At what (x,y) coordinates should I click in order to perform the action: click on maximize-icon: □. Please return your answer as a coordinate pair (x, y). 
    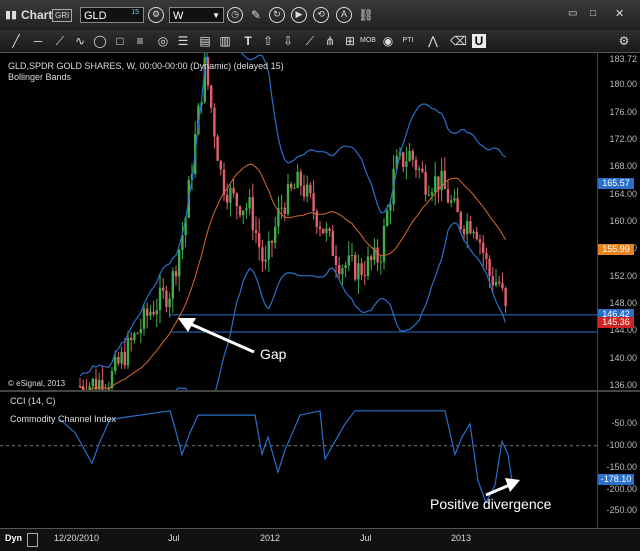
    Looking at the image, I should click on (593, 14).